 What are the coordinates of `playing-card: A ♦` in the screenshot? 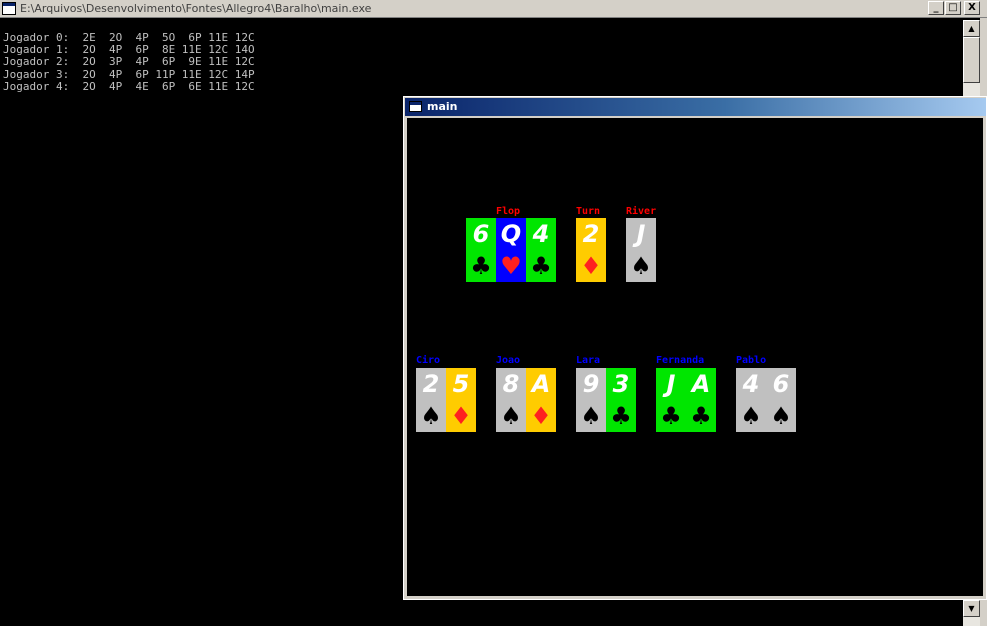 It's located at (541, 400).